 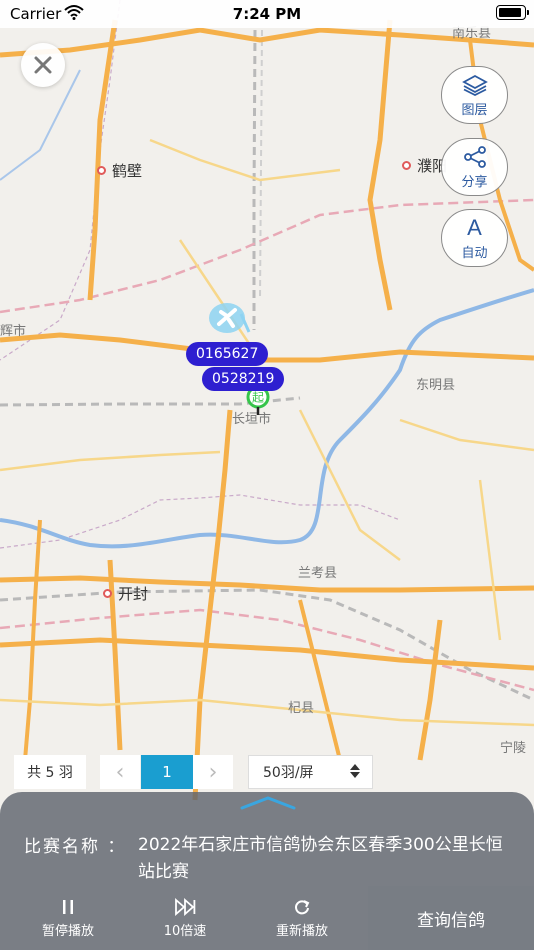 I want to click on status-bar: Carrier 7:24 PM, so click(x=267, y=14).